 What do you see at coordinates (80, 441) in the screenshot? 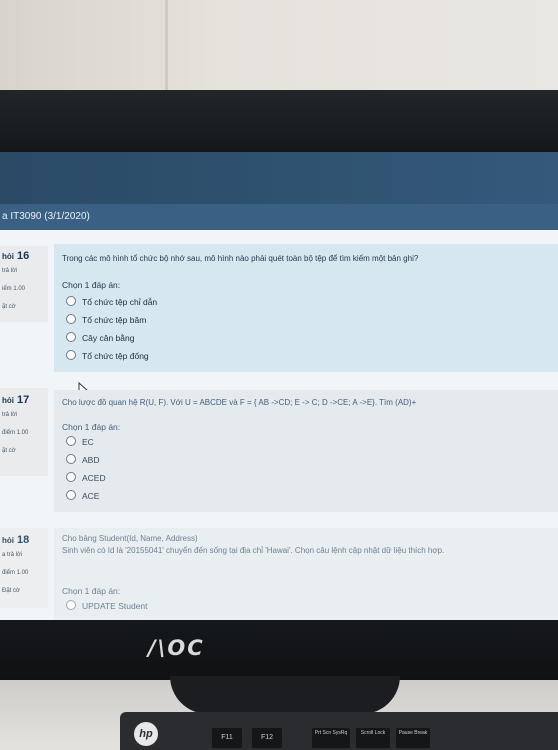
I see `answer-option: EC` at bounding box center [80, 441].